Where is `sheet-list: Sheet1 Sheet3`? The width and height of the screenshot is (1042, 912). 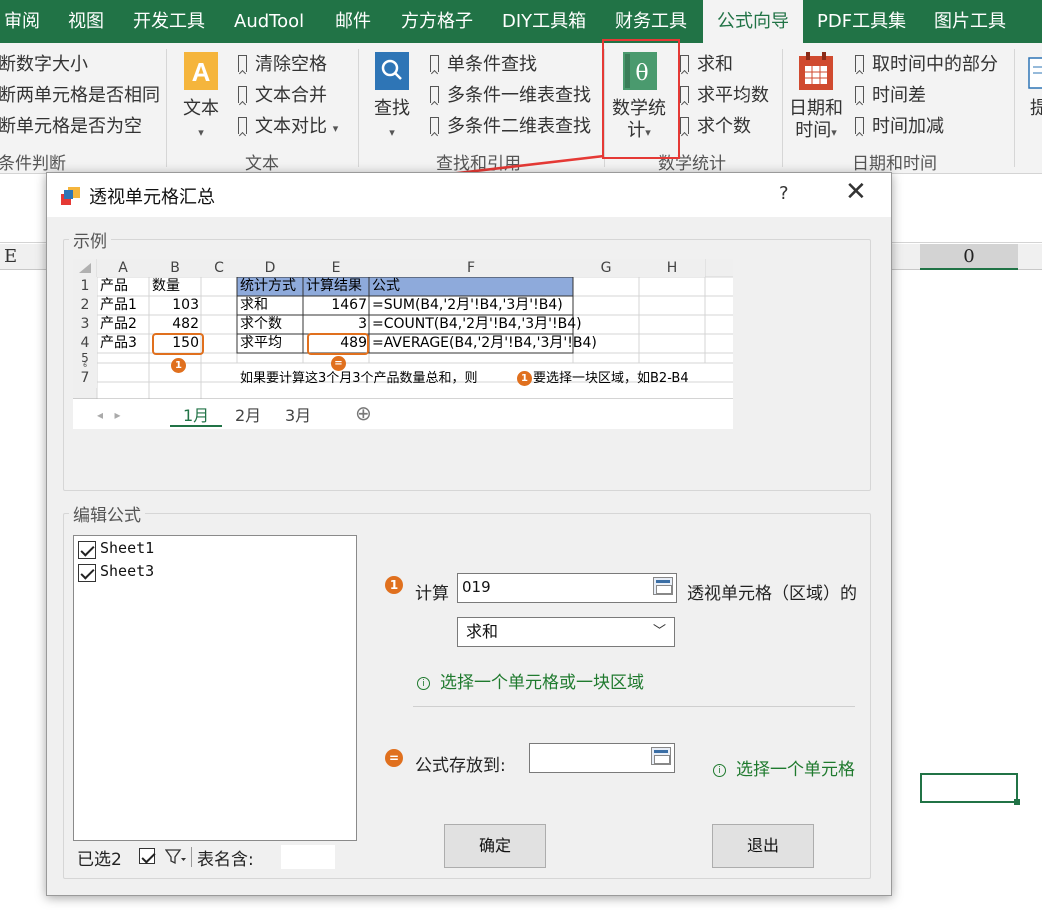
sheet-list: Sheet1 Sheet3 is located at coordinates (215, 688).